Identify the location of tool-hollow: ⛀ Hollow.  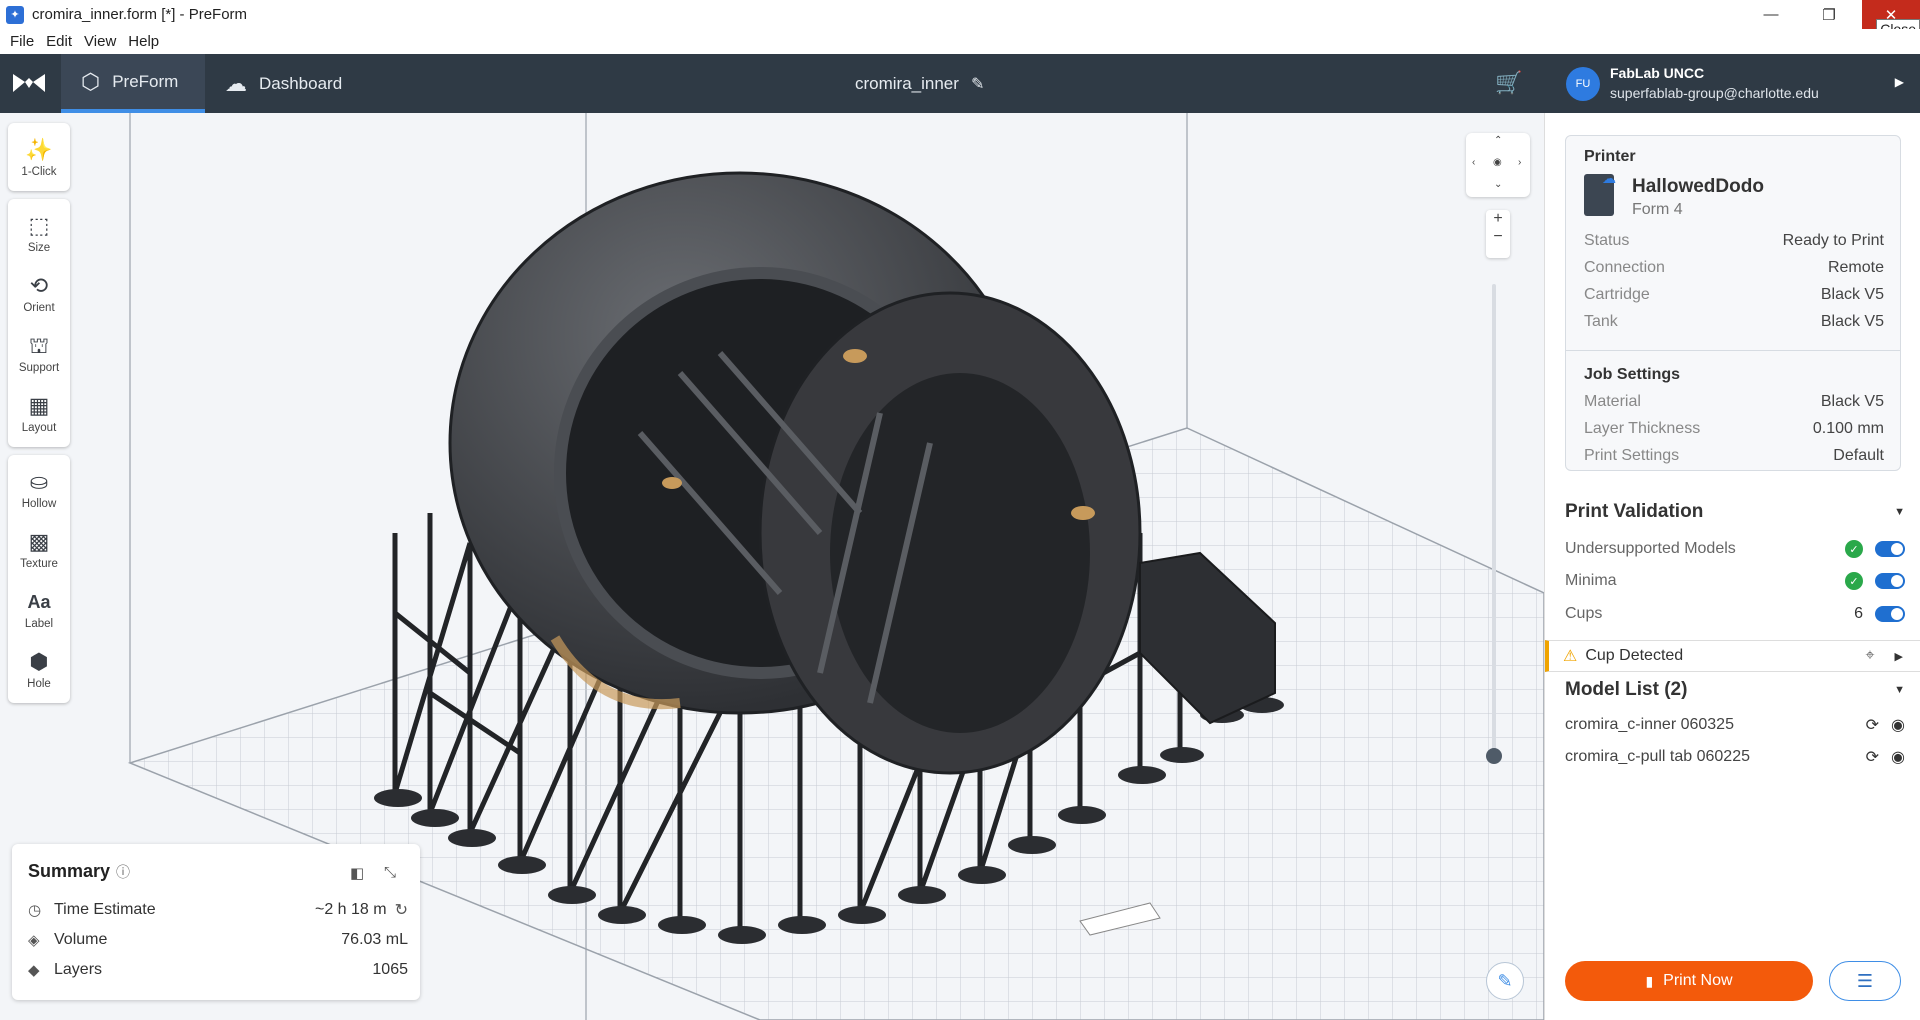
(39, 489).